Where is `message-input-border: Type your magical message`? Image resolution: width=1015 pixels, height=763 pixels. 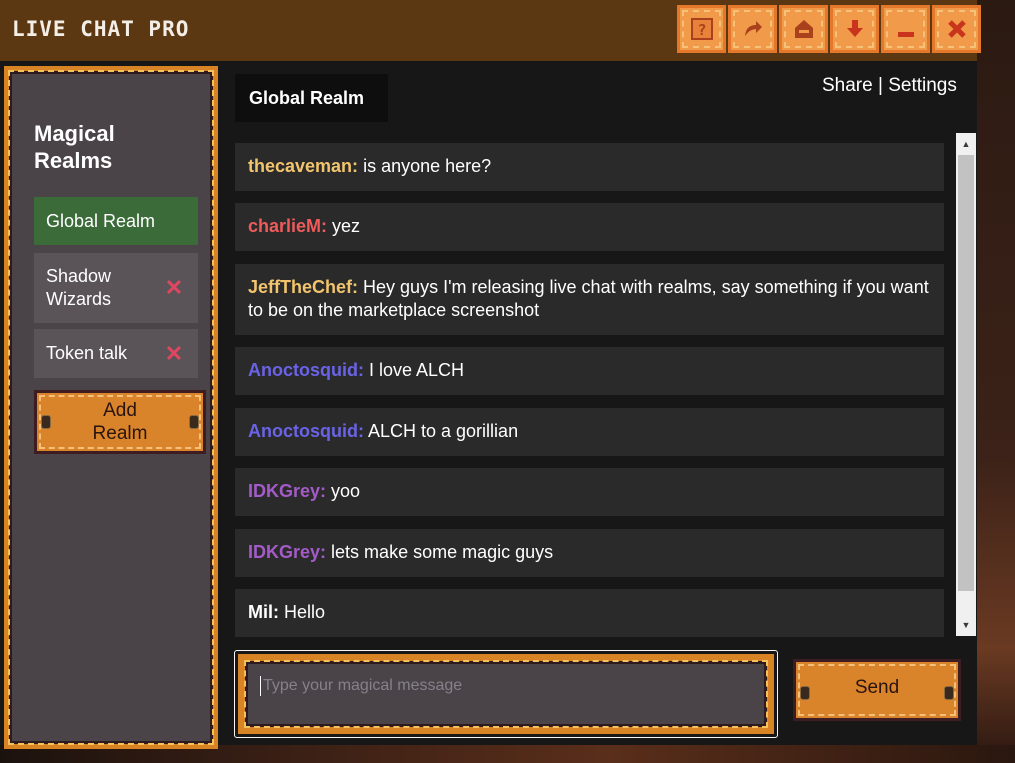
message-input-border: Type your magical message is located at coordinates (506, 694).